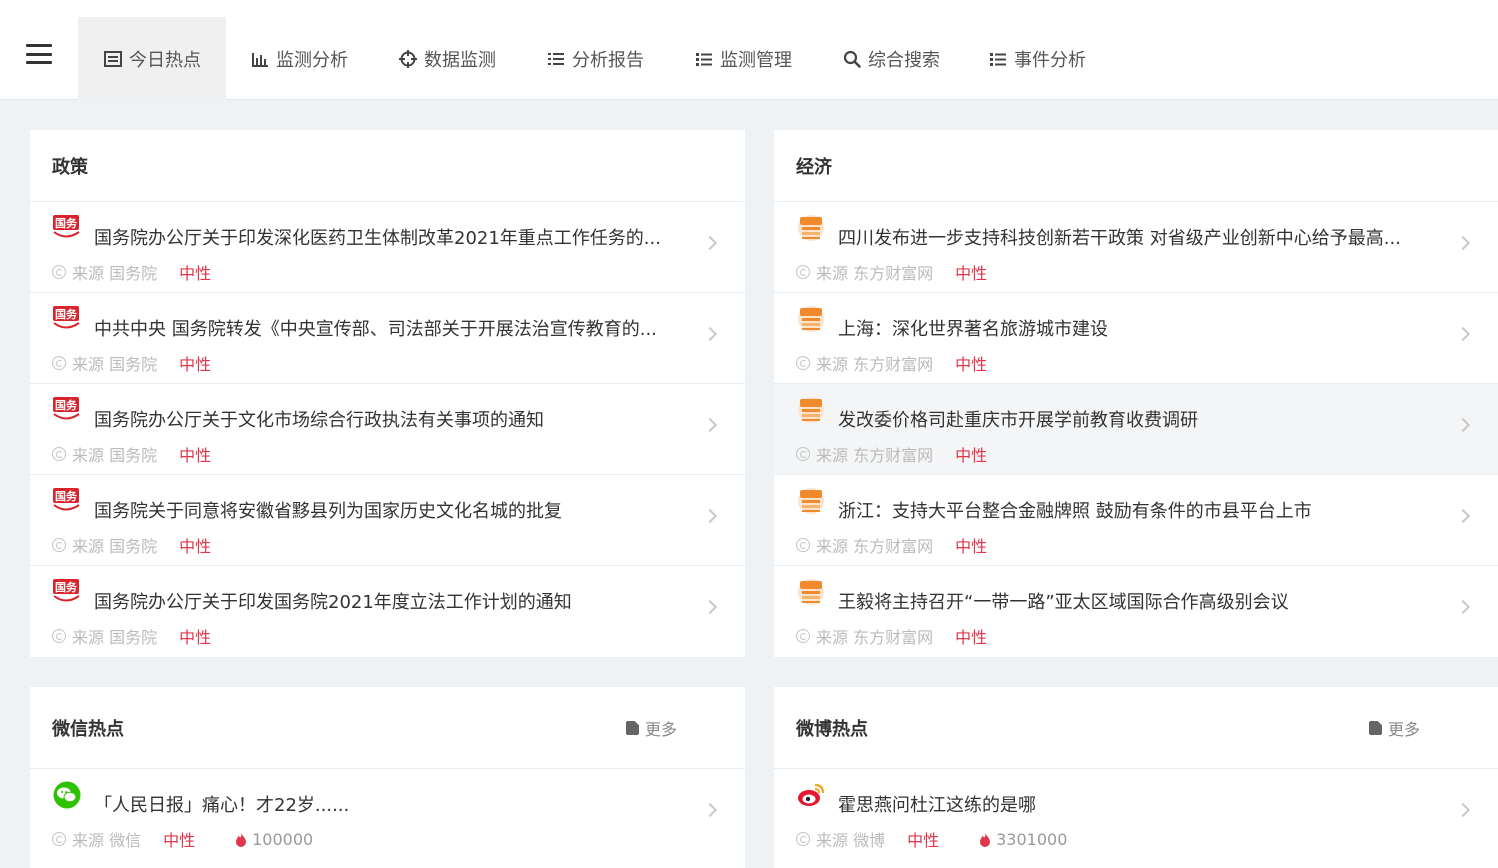 The width and height of the screenshot is (1498, 868). I want to click on panel-header: 政策, so click(387, 166).